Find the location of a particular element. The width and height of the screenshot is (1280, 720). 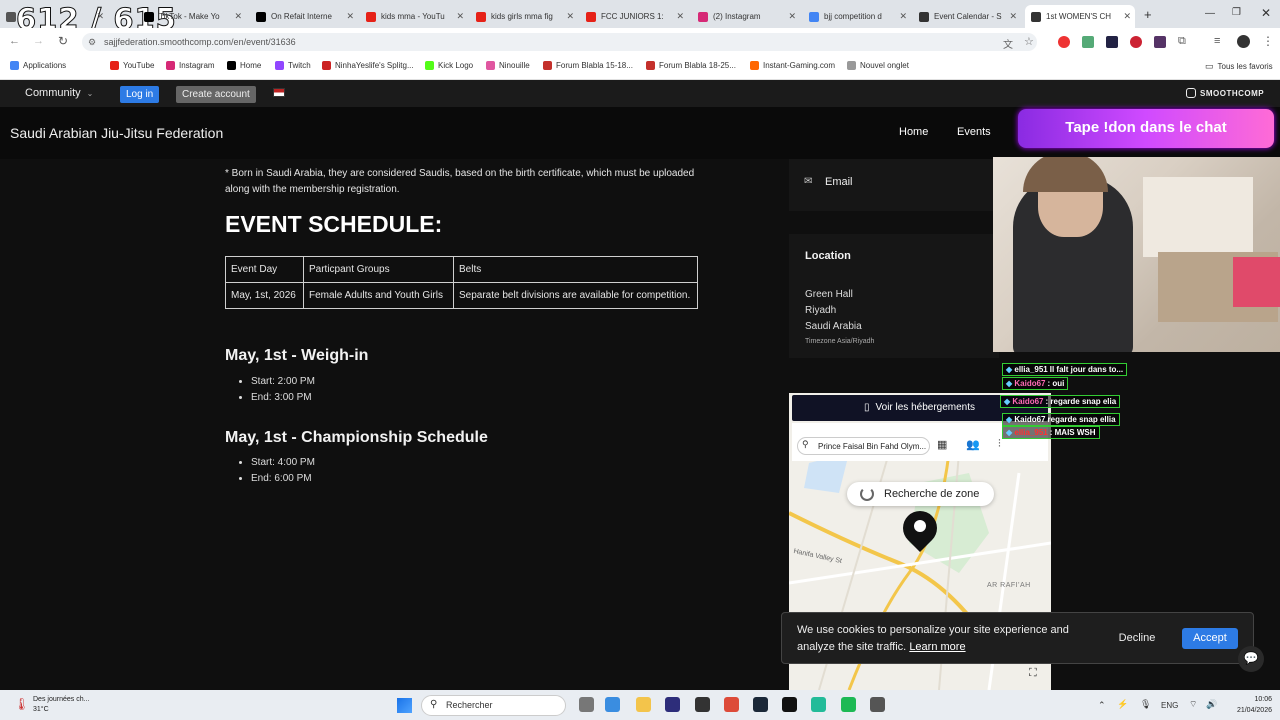

settings-icon is located at coordinates (877, 704).